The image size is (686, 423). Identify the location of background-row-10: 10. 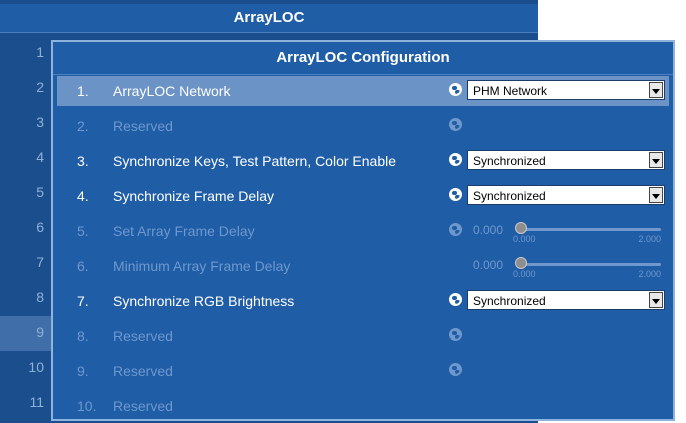
(26, 368).